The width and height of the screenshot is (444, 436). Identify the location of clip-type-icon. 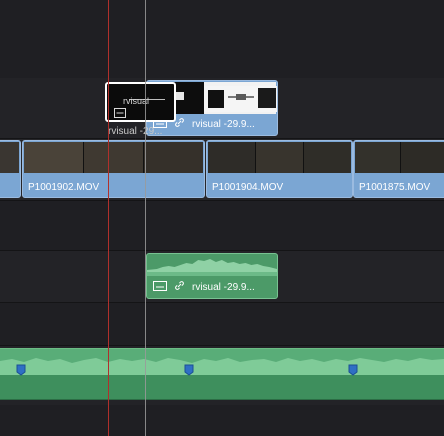
(160, 287).